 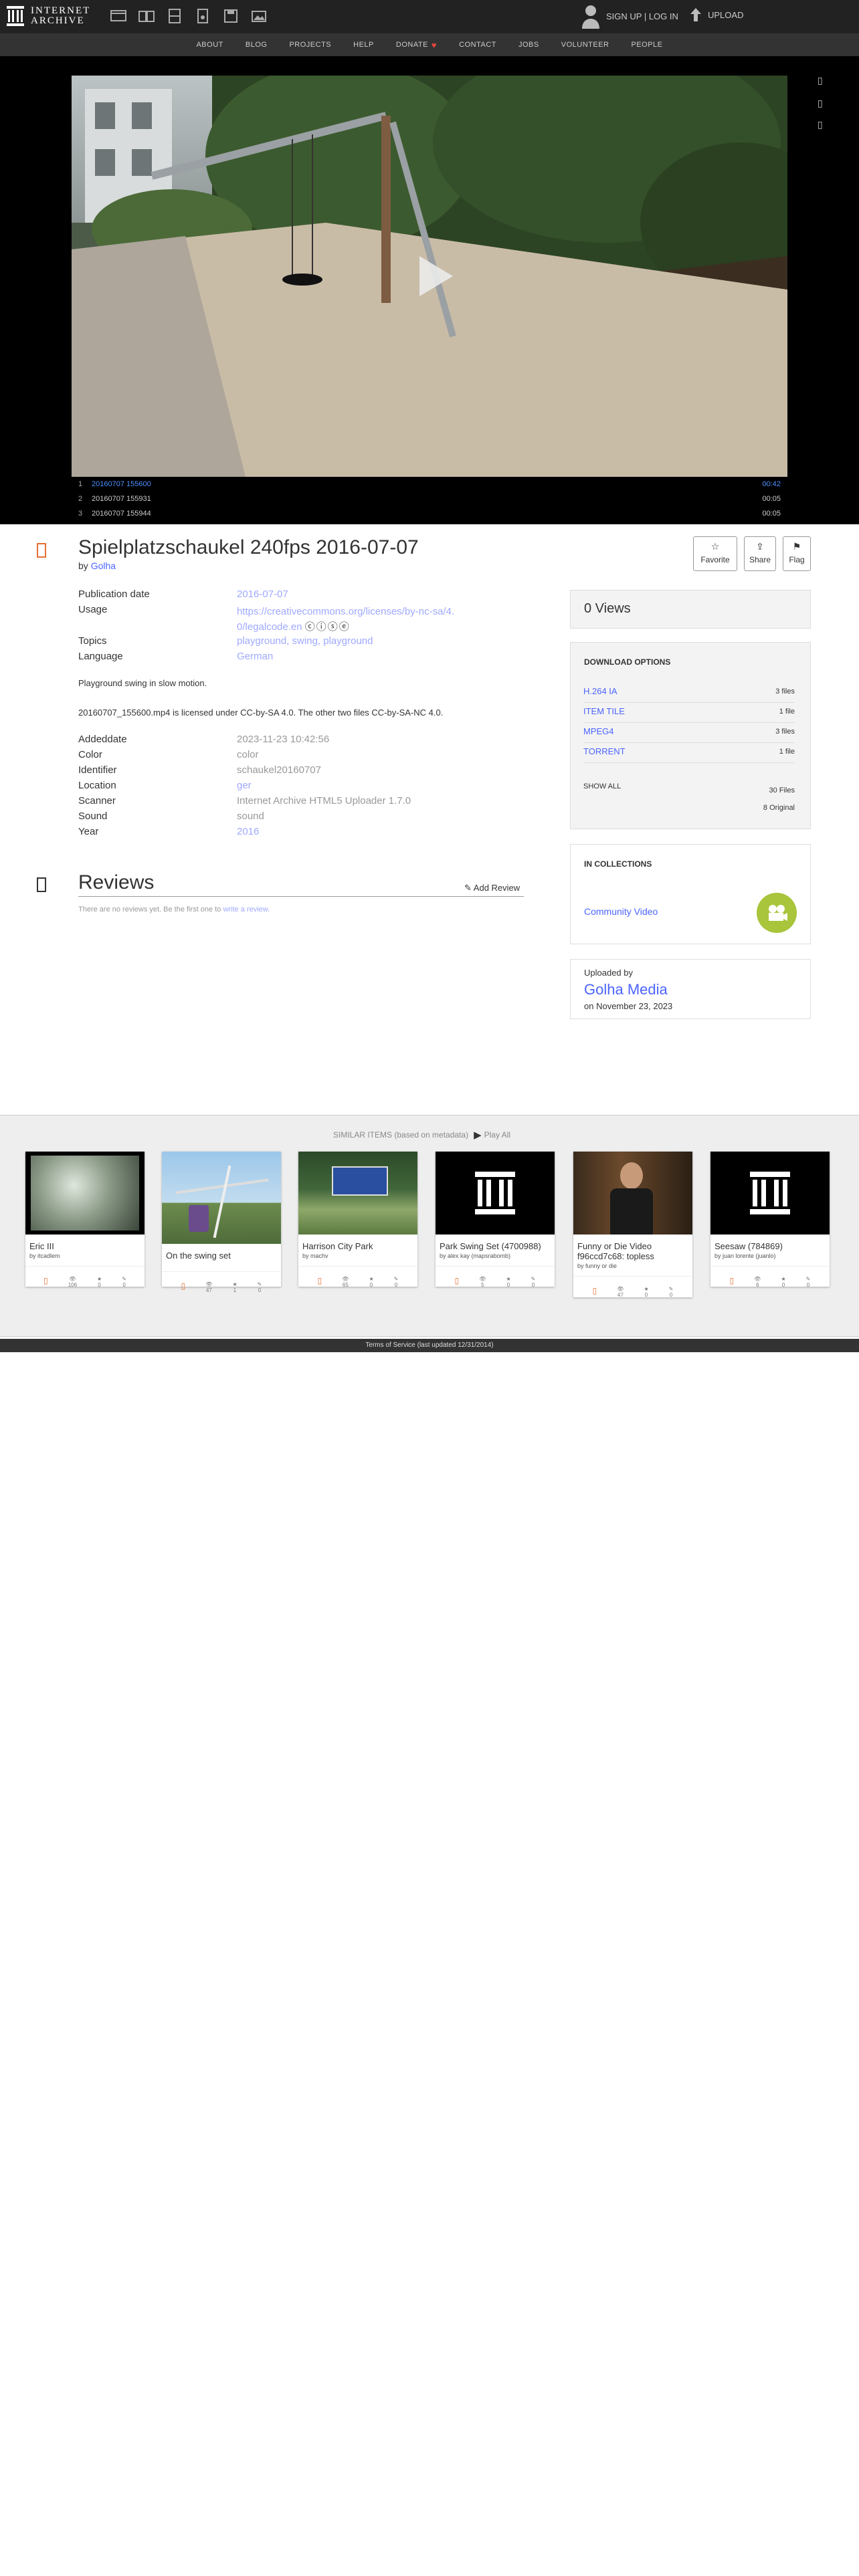 What do you see at coordinates (757, 1282) in the screenshot?
I see `views-stat: 👁 6` at bounding box center [757, 1282].